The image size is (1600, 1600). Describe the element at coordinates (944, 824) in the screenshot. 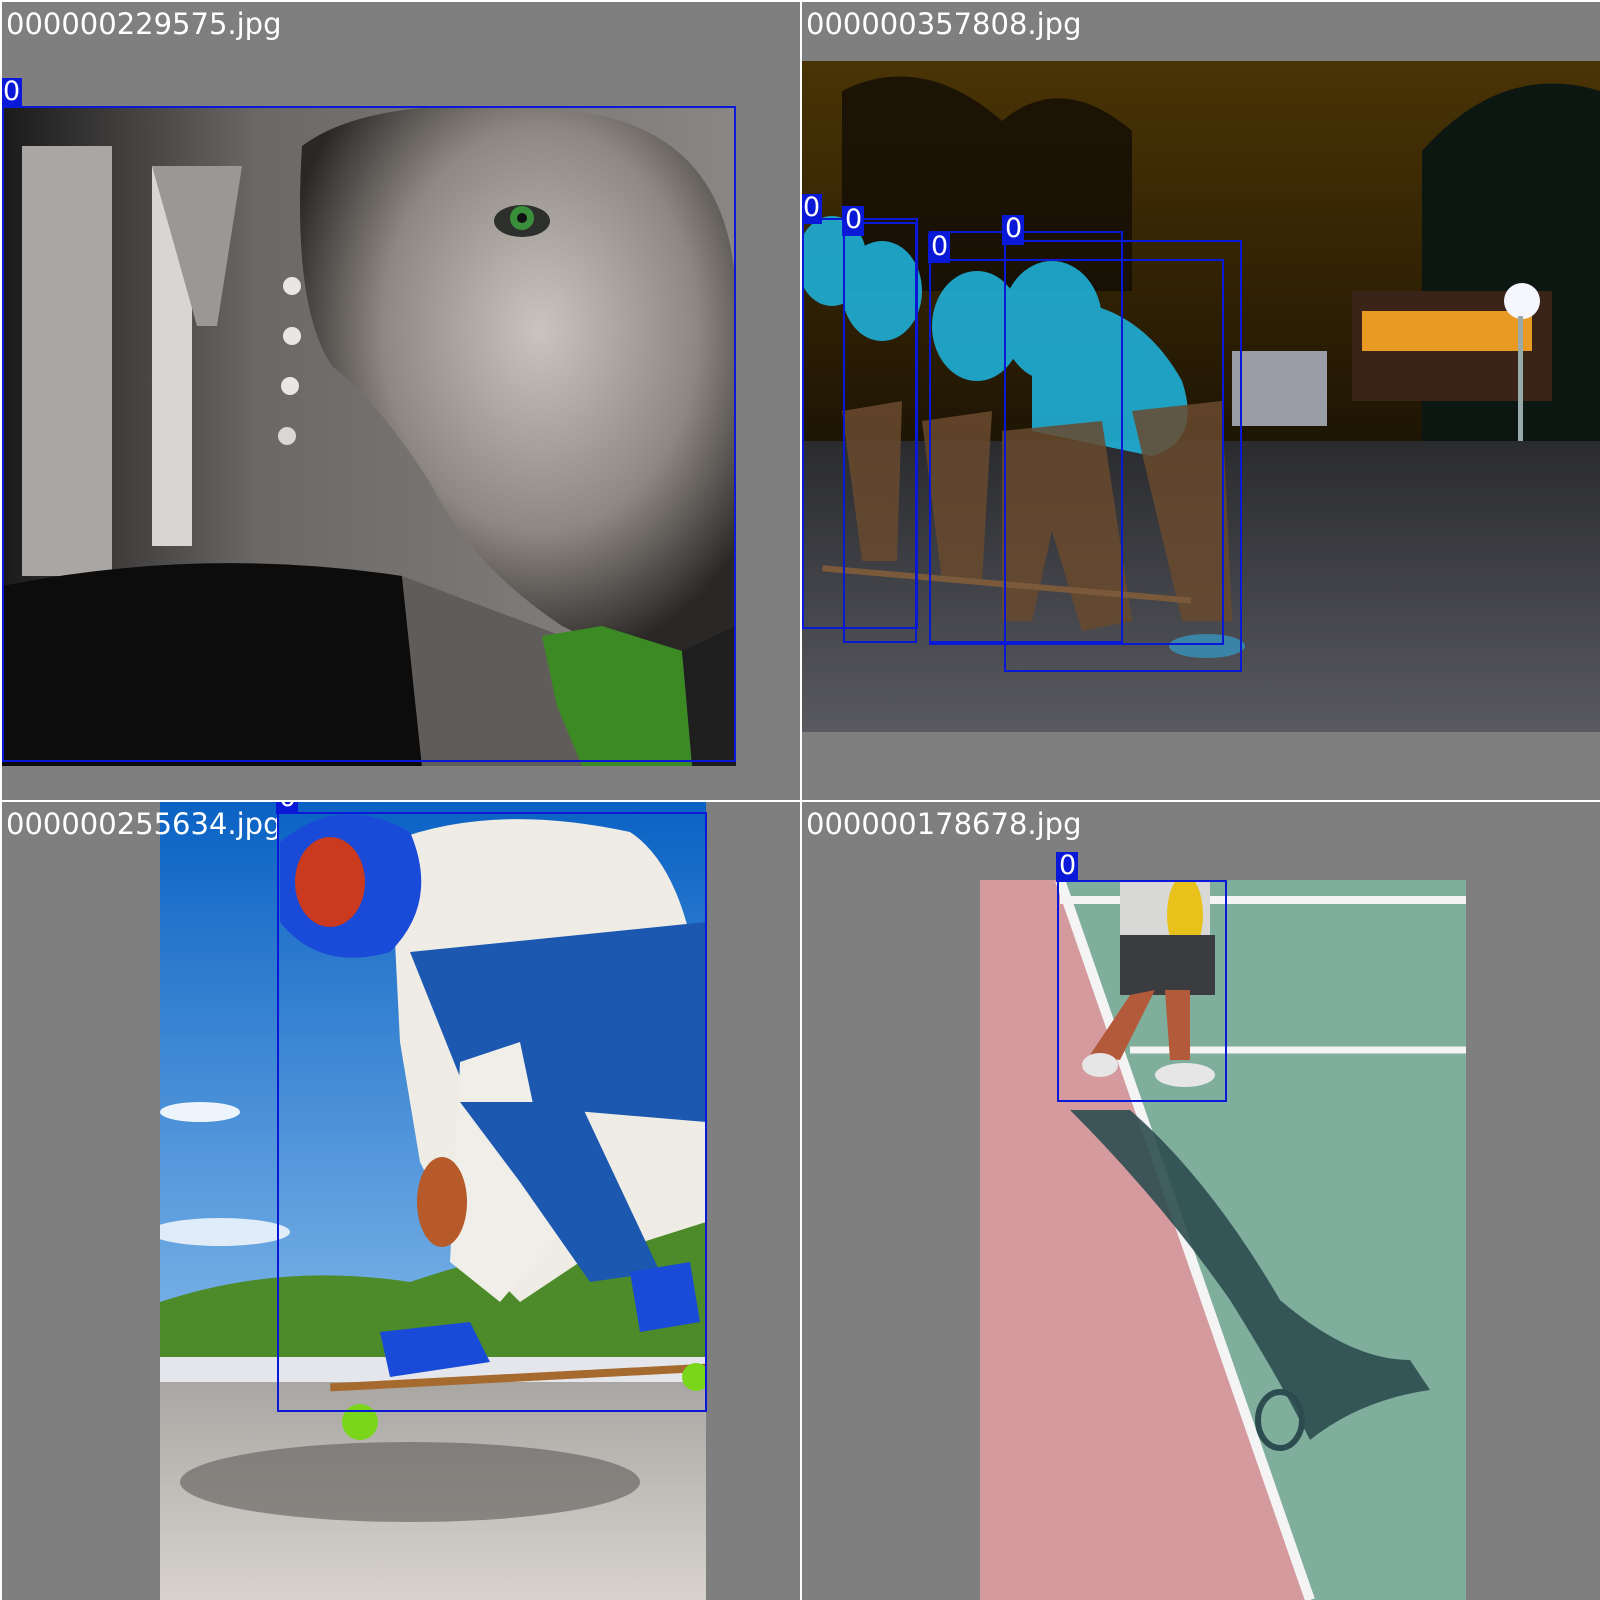

I see `filename-label: 000000178678.jpg` at that location.